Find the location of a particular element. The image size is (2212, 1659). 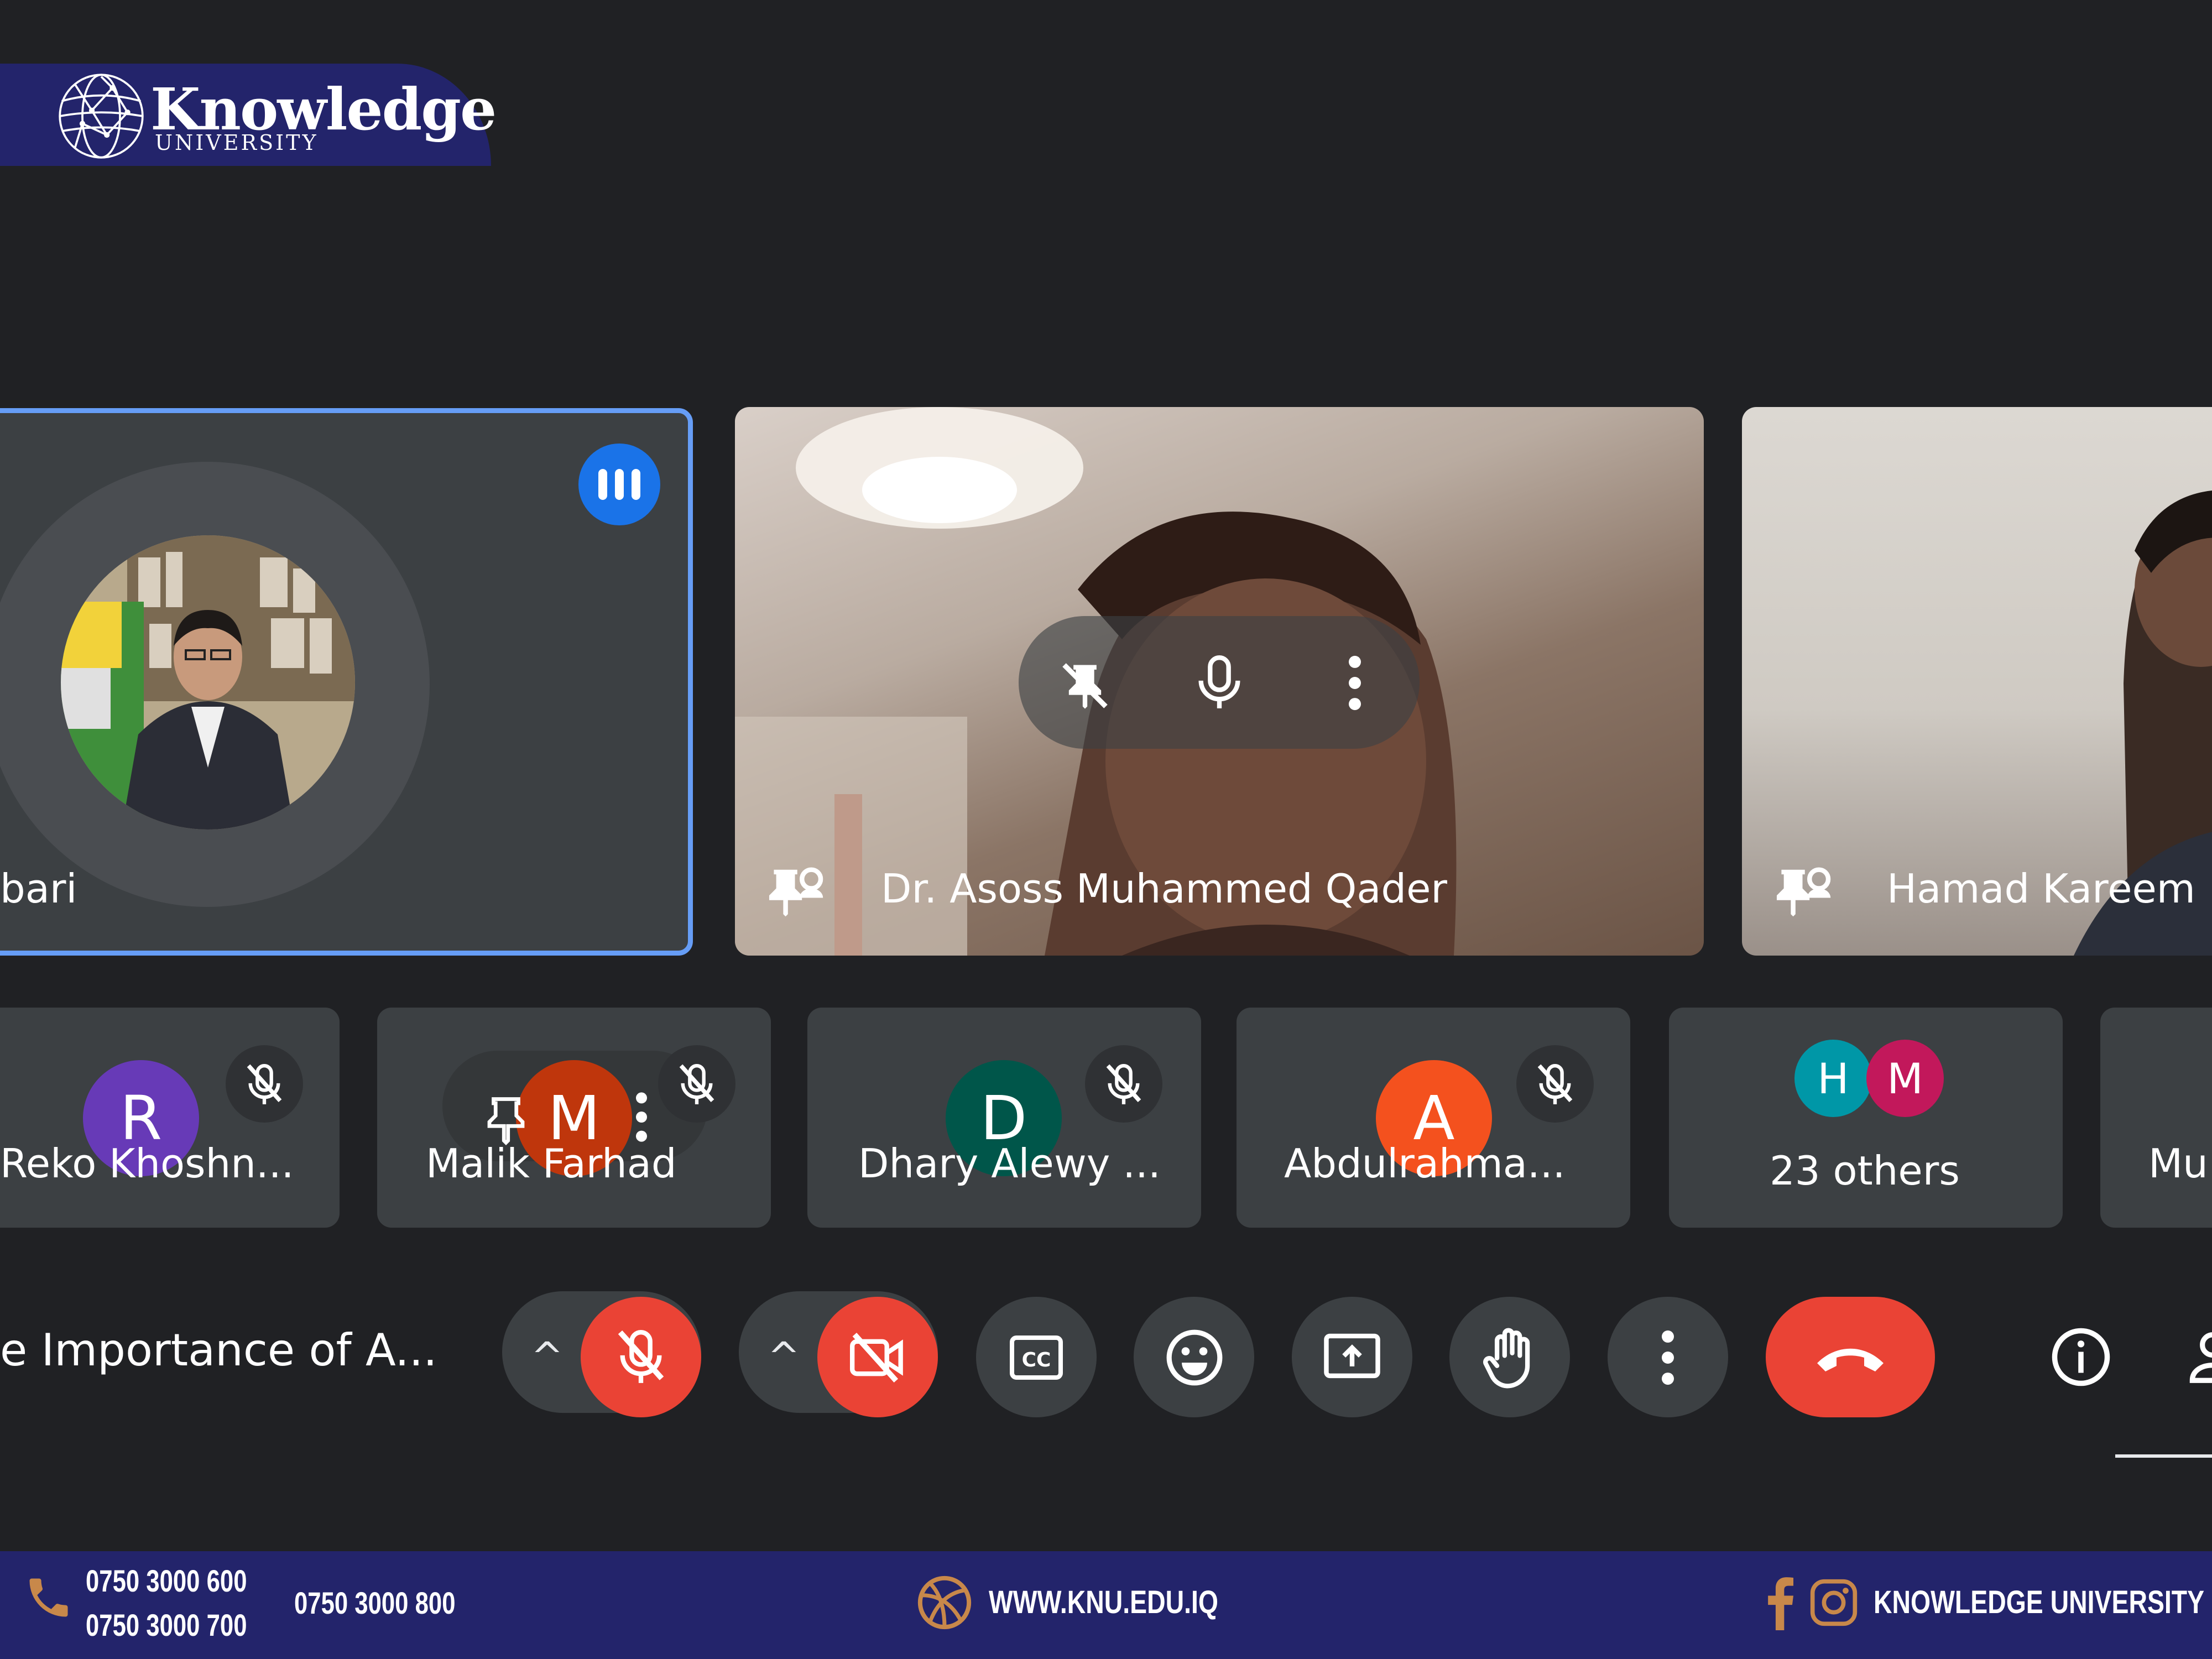

participant-name: Hamad Kareem is located at coordinates (2041, 889).